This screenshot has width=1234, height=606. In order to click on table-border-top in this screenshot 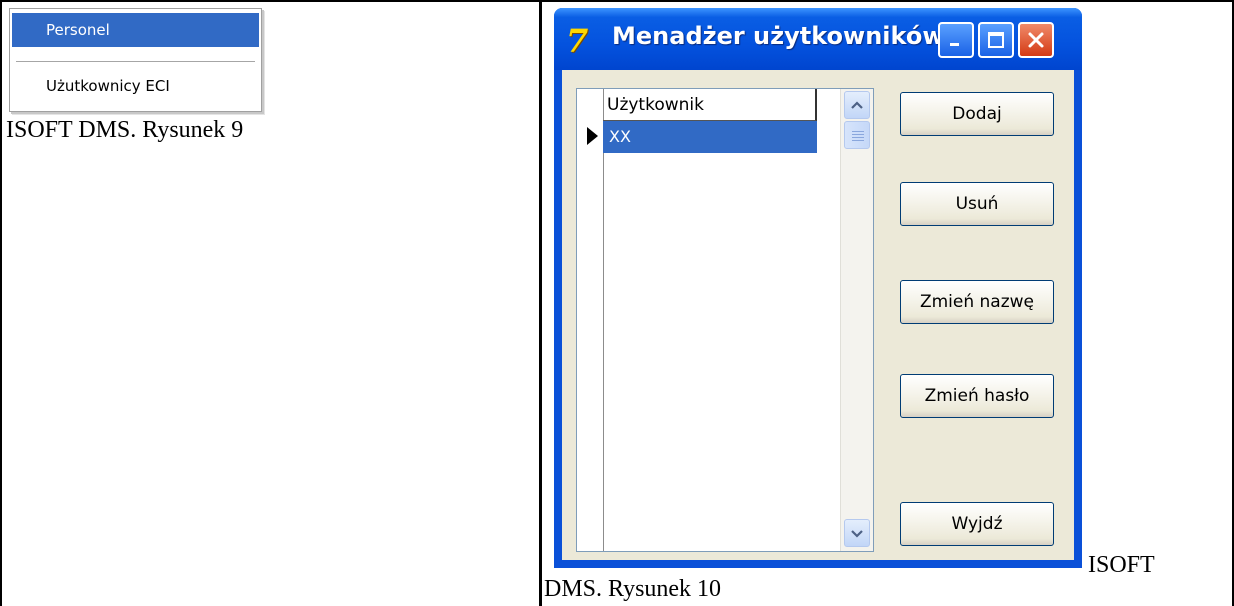, I will do `click(617, 1)`.